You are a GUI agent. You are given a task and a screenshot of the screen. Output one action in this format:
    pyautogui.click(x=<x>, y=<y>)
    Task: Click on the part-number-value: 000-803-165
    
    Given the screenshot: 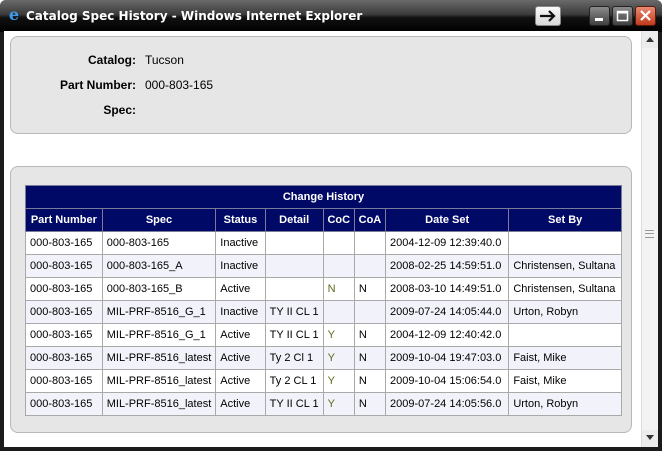 What is the action you would take?
    pyautogui.click(x=179, y=85)
    